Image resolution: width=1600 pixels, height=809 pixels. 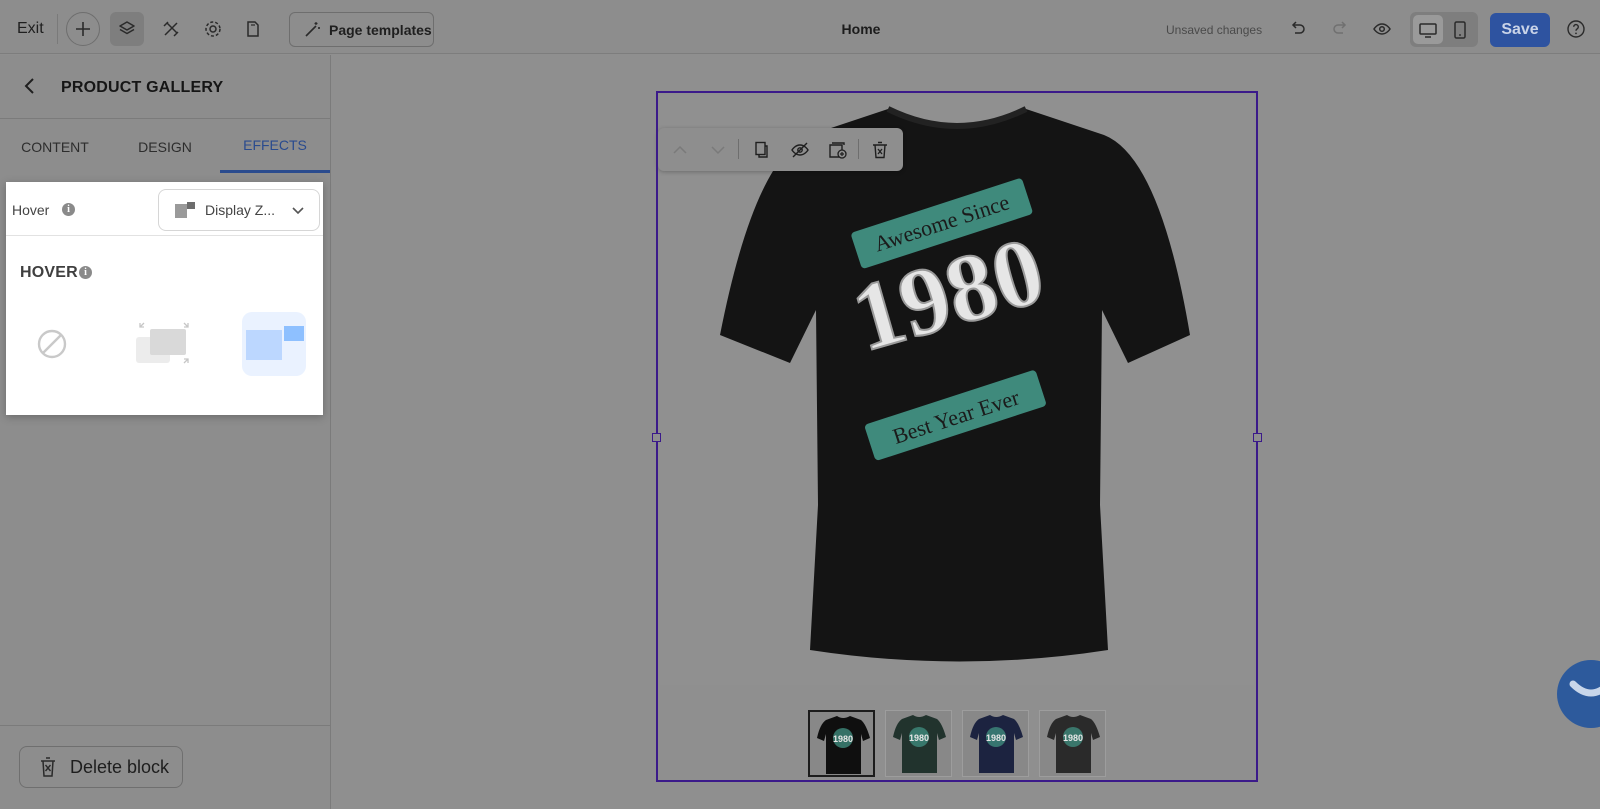 What do you see at coordinates (120, 766) in the screenshot?
I see `delete-block-label: Delete block` at bounding box center [120, 766].